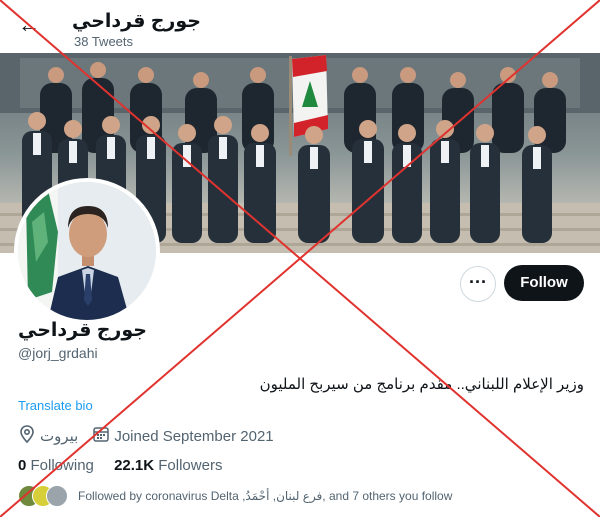 The width and height of the screenshot is (600, 517). What do you see at coordinates (22, 465) in the screenshot?
I see `following-count: 0` at bounding box center [22, 465].